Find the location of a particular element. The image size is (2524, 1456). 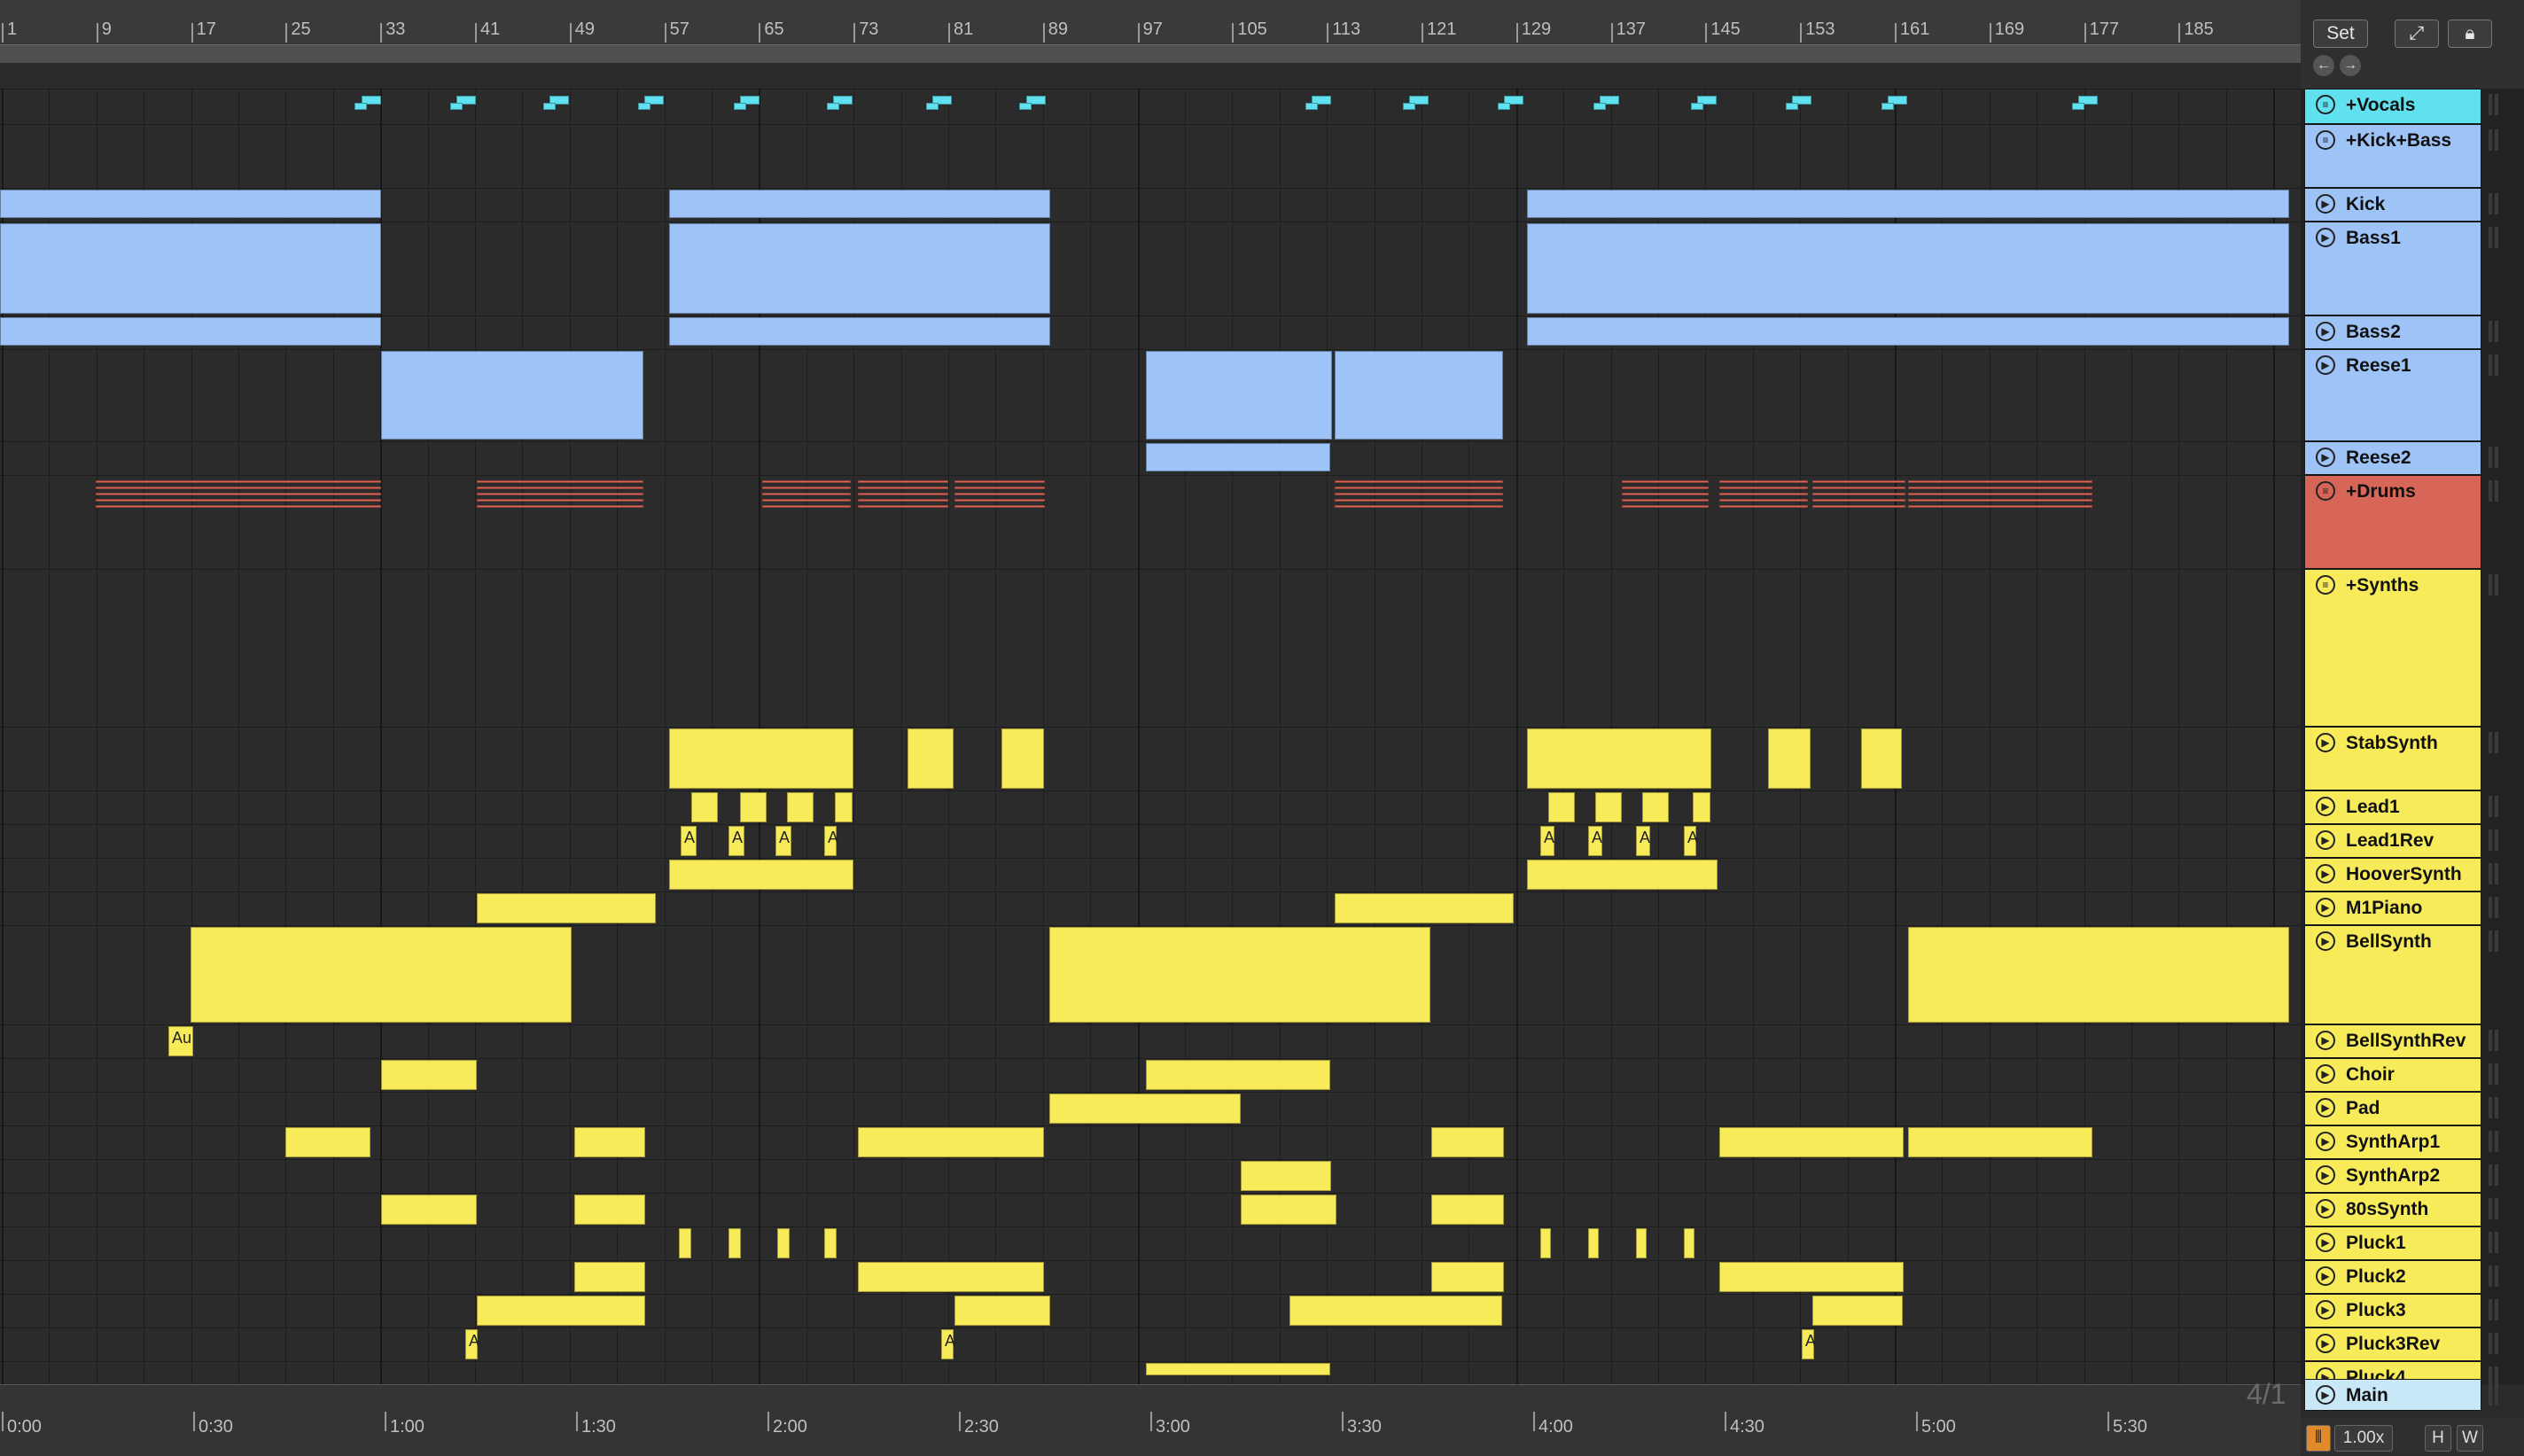

track-header-hooversynth: ▶ HooverSynth is located at coordinates (2392, 875).